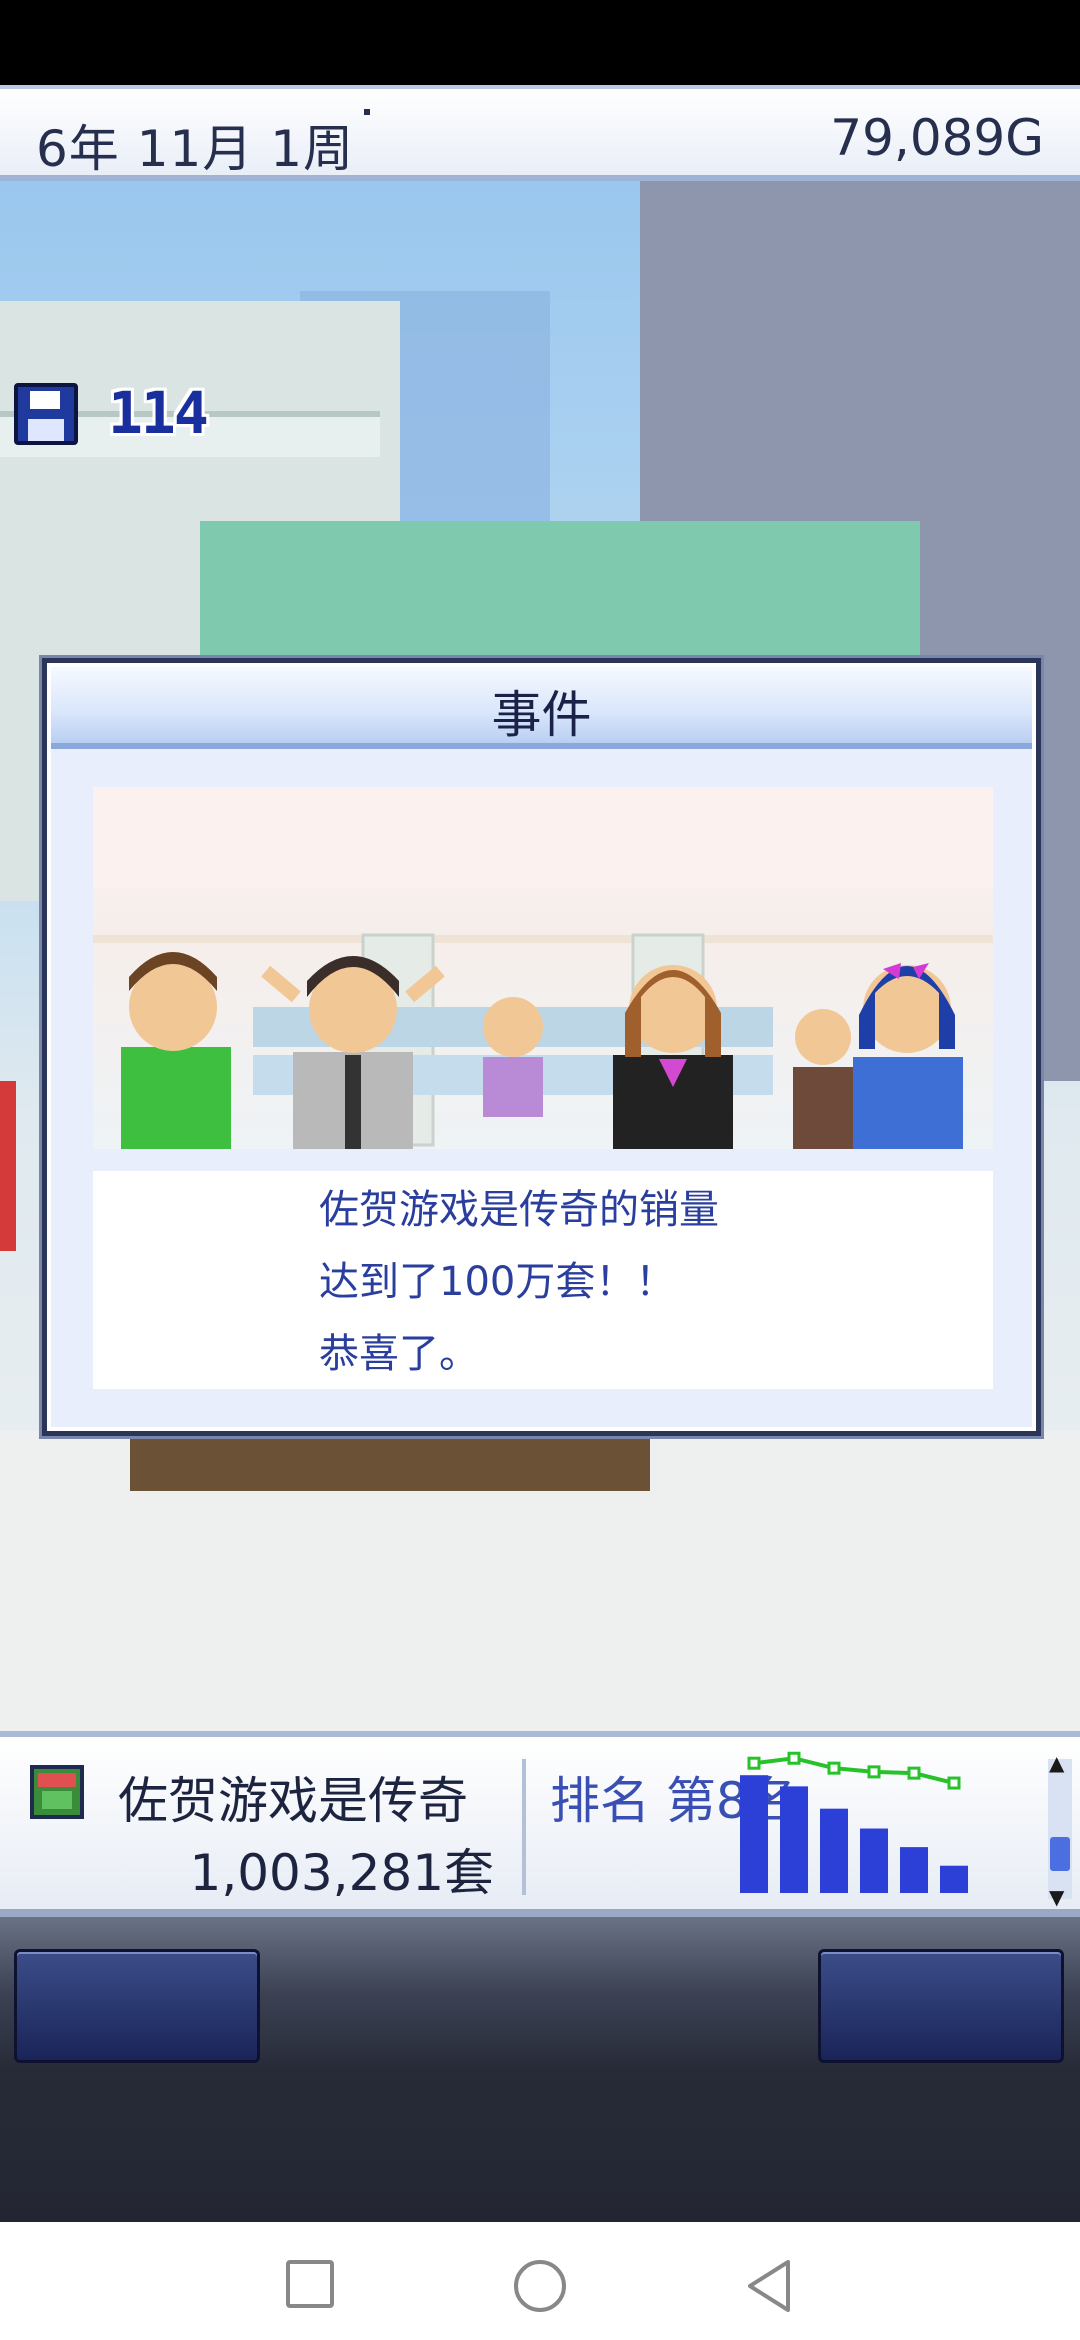 The width and height of the screenshot is (1080, 2340). Describe the element at coordinates (1060, 1829) in the screenshot. I see `scroll-track` at that location.